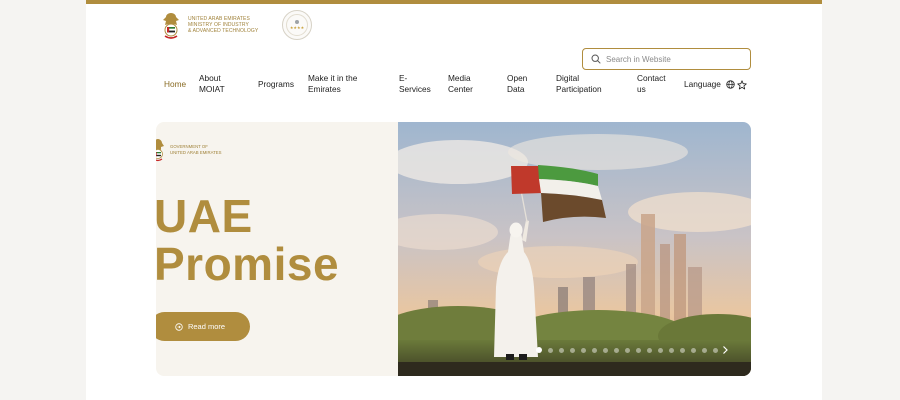  Describe the element at coordinates (517, 84) in the screenshot. I see `nav-item-open-data: Open Data` at that location.